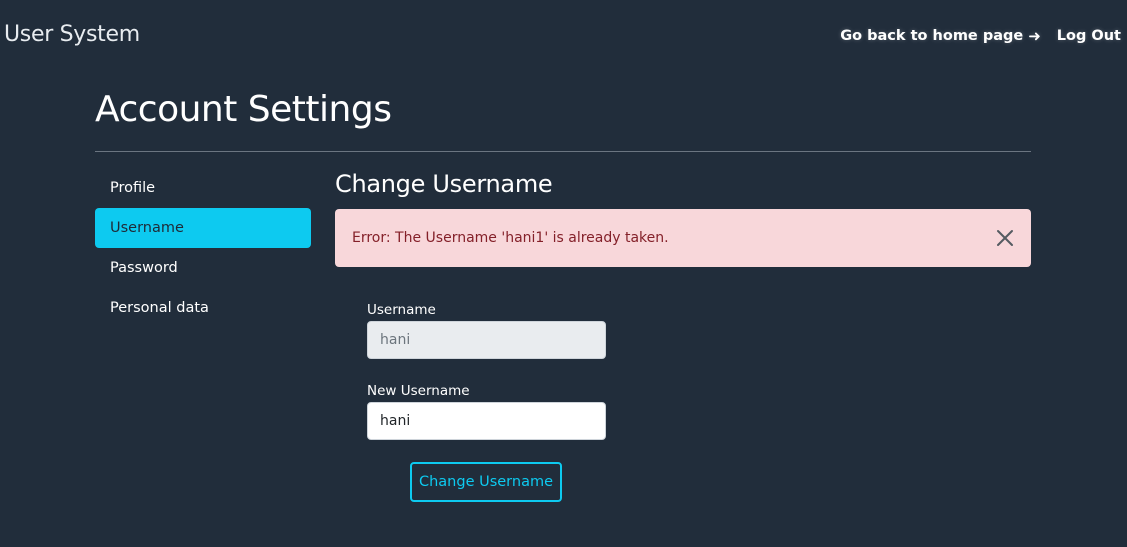 The image size is (1127, 547). Describe the element at coordinates (486, 421) in the screenshot. I see `new-username-field` at that location.